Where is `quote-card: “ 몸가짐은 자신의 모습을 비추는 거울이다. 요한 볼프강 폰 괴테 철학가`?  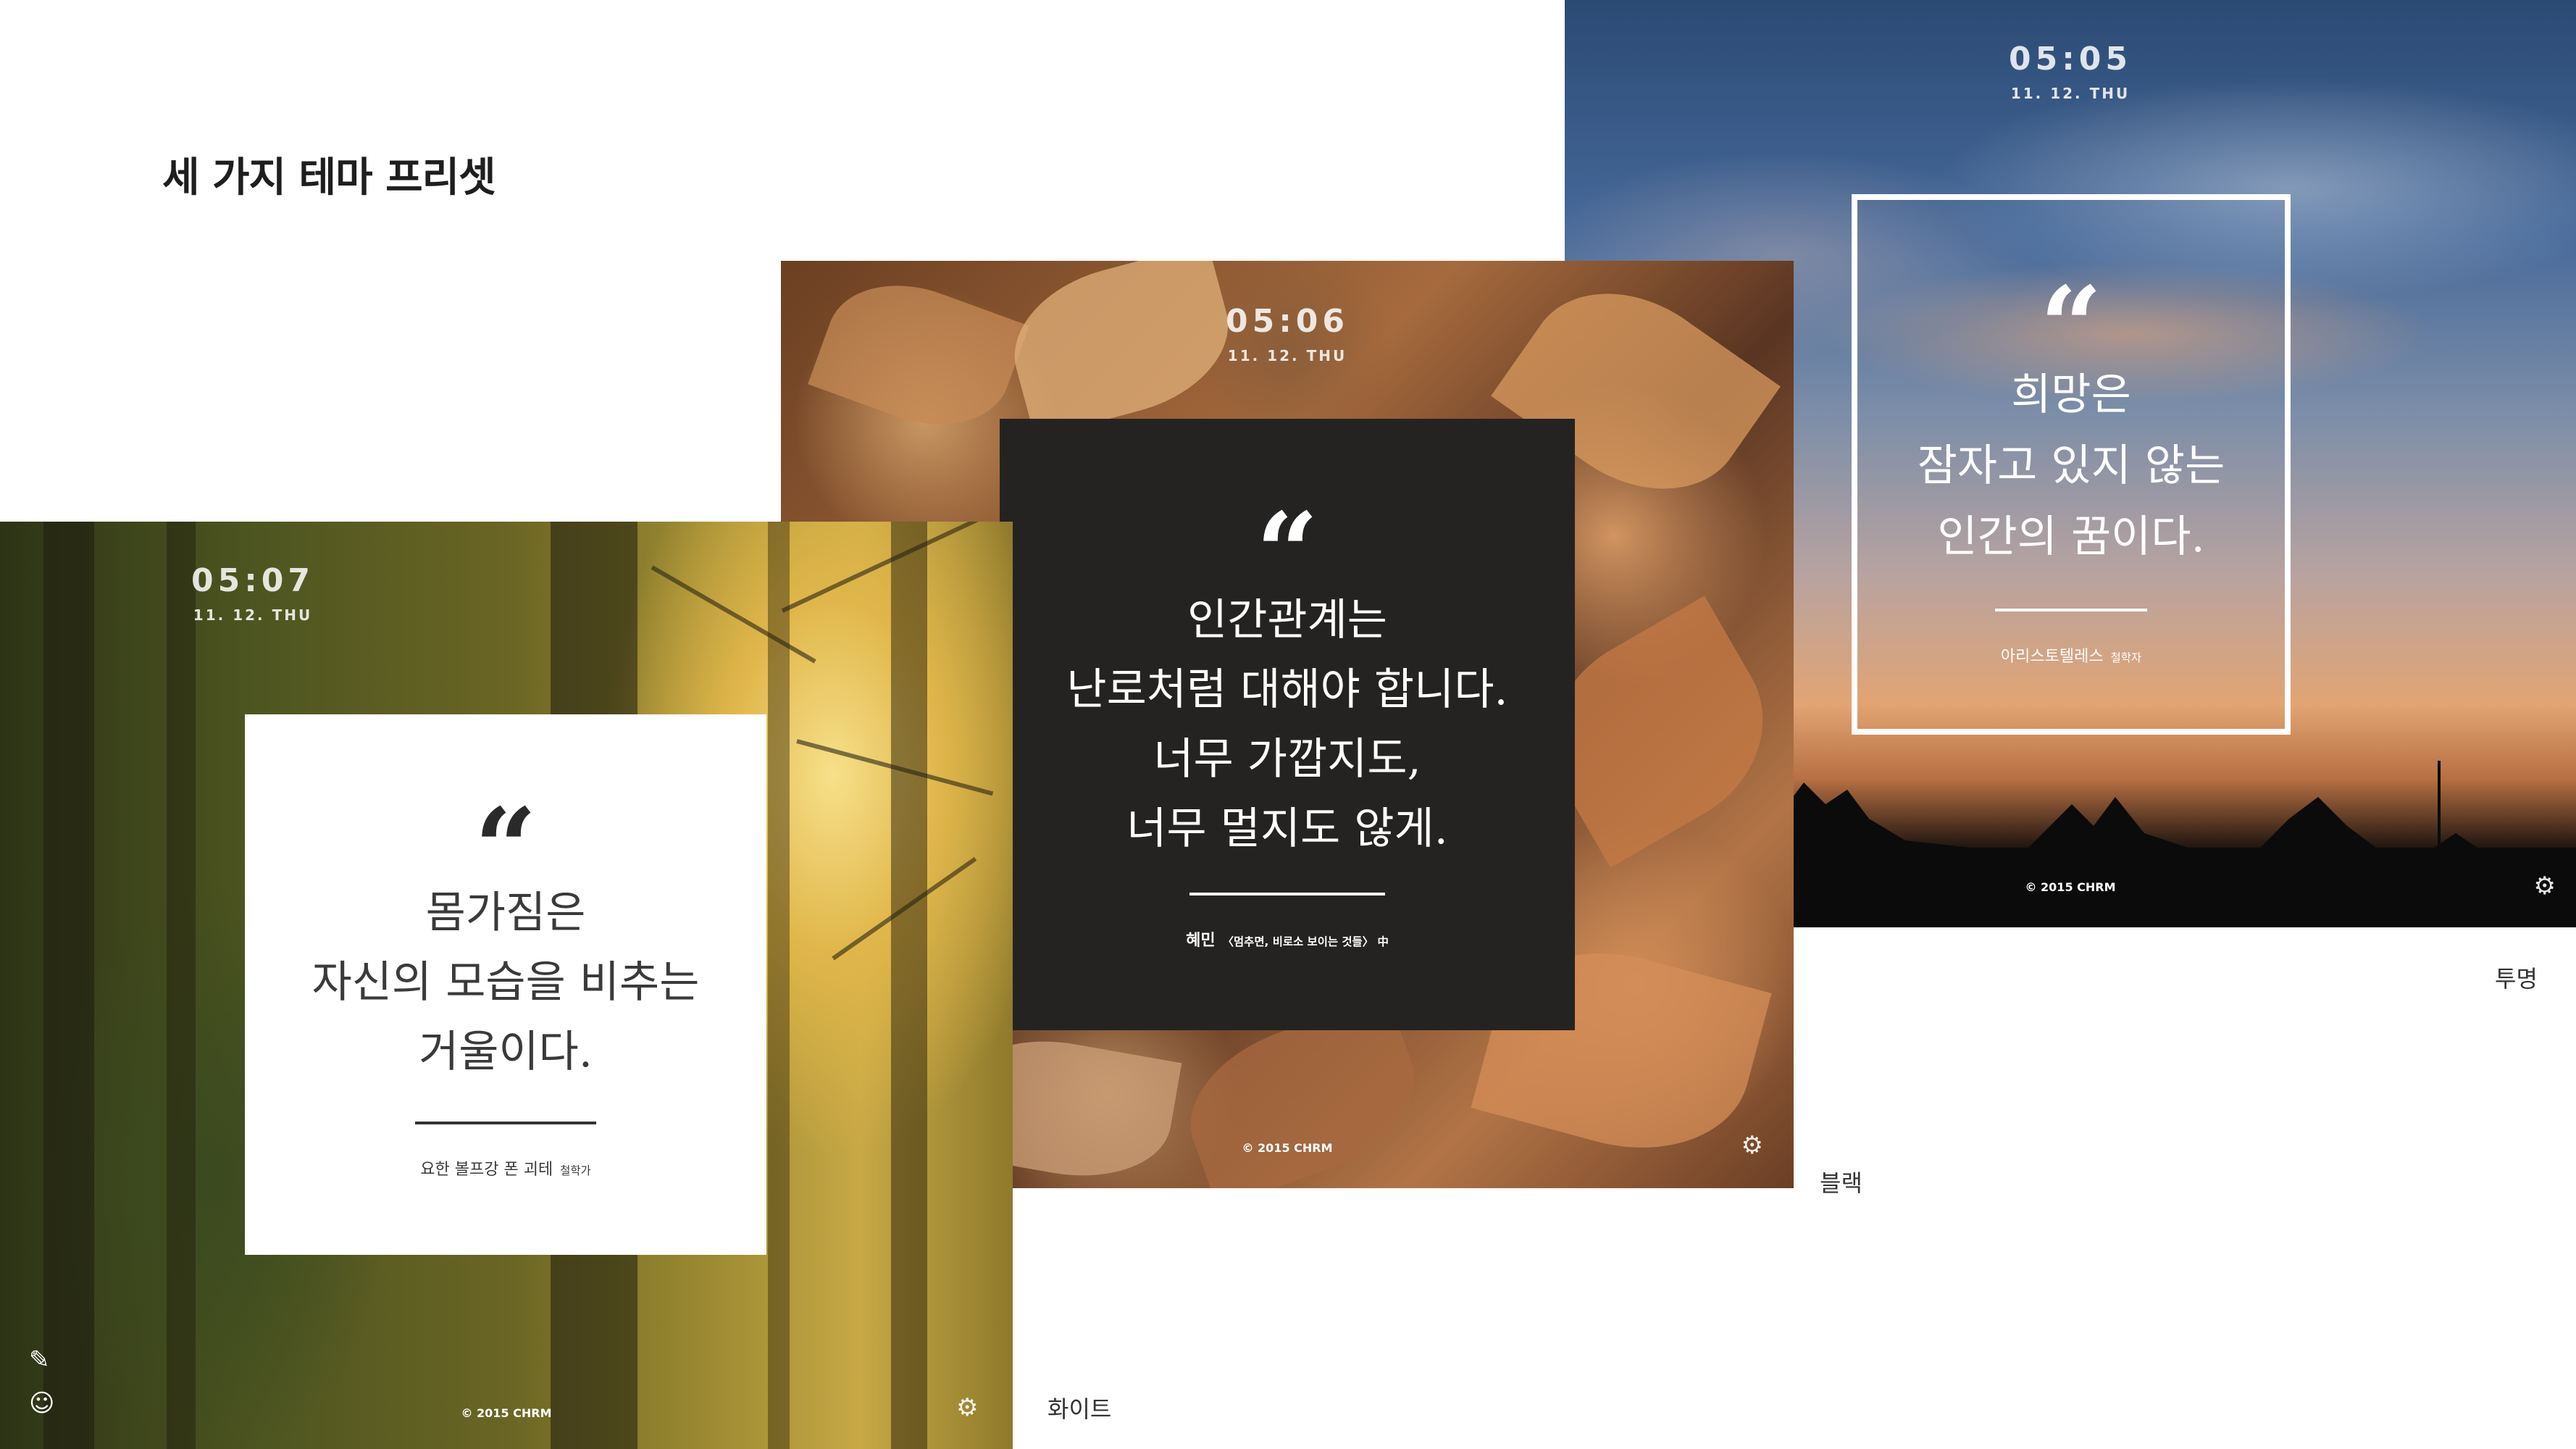
quote-card: “ 몸가짐은 자신의 모습을 비추는 거울이다. 요한 볼프강 폰 괴테 철학가 is located at coordinates (505, 984).